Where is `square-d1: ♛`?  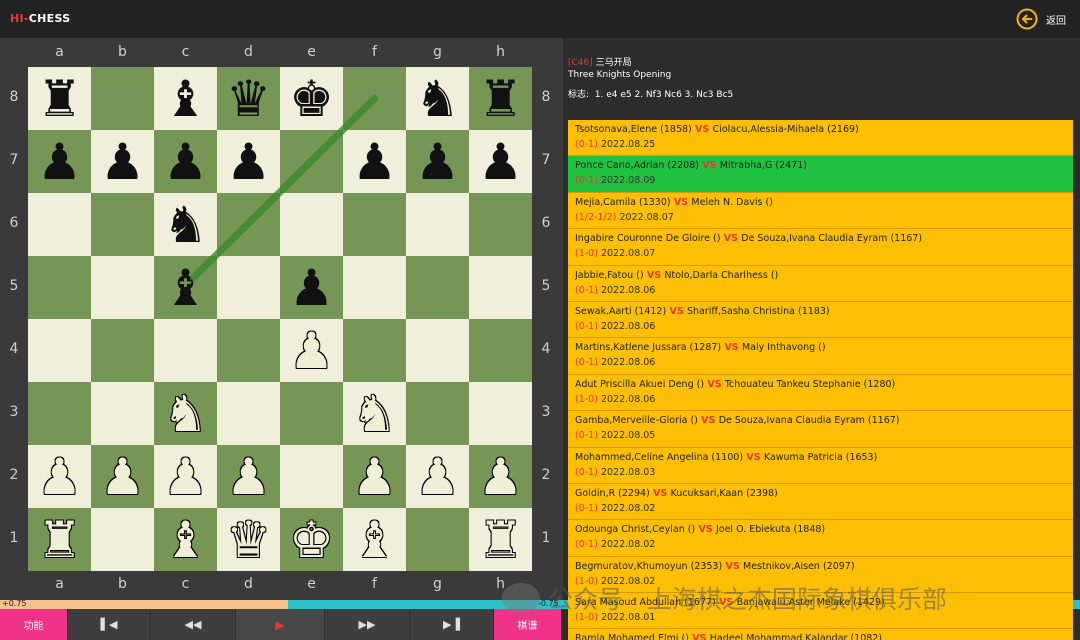 square-d1: ♛ is located at coordinates (248, 539).